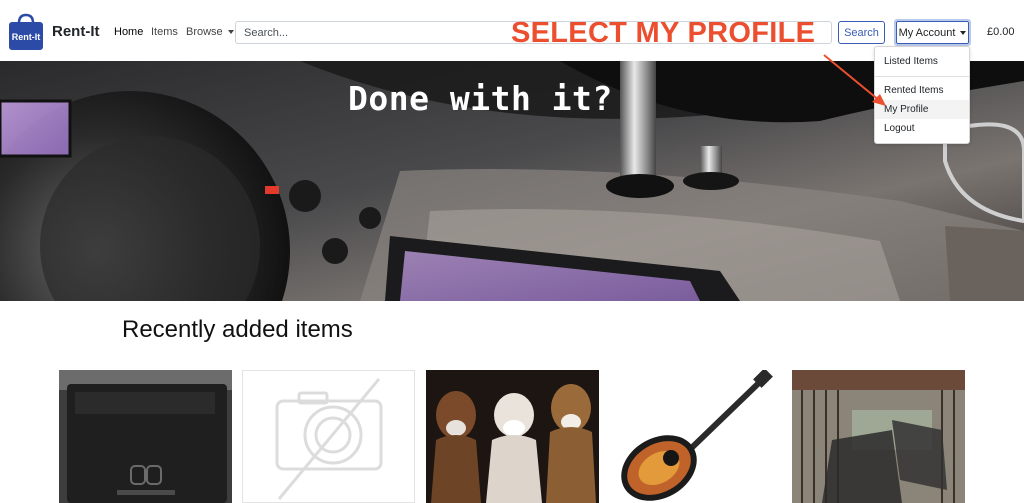  What do you see at coordinates (230, 32) in the screenshot?
I see `caret-down-icon` at bounding box center [230, 32].